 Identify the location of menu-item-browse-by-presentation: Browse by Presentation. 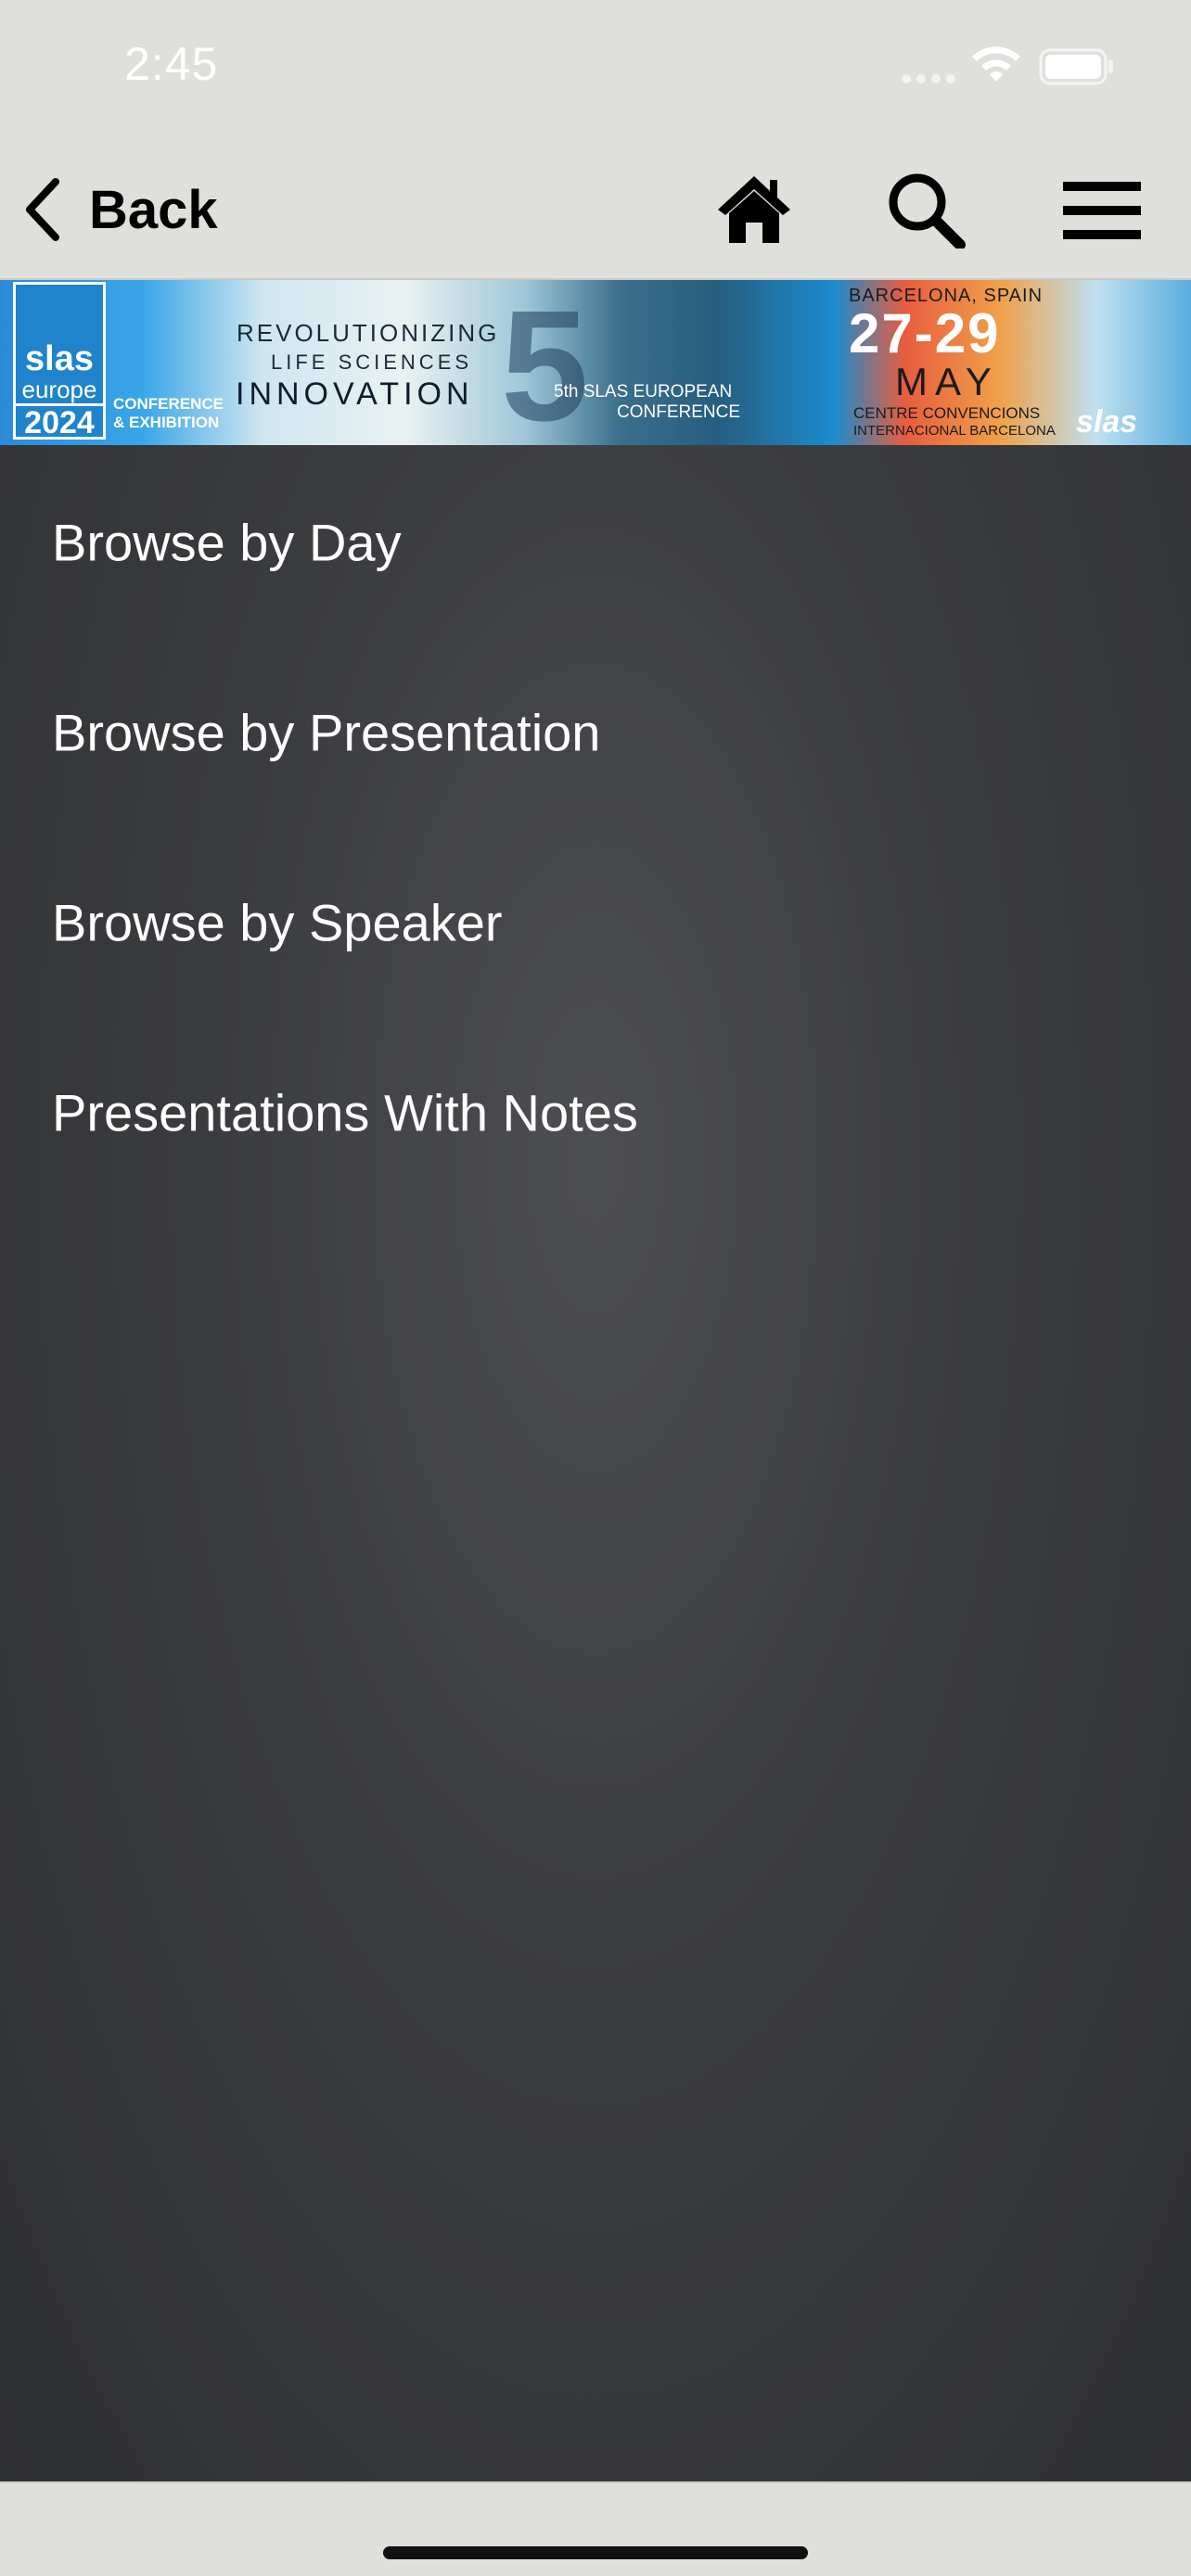
(595, 730).